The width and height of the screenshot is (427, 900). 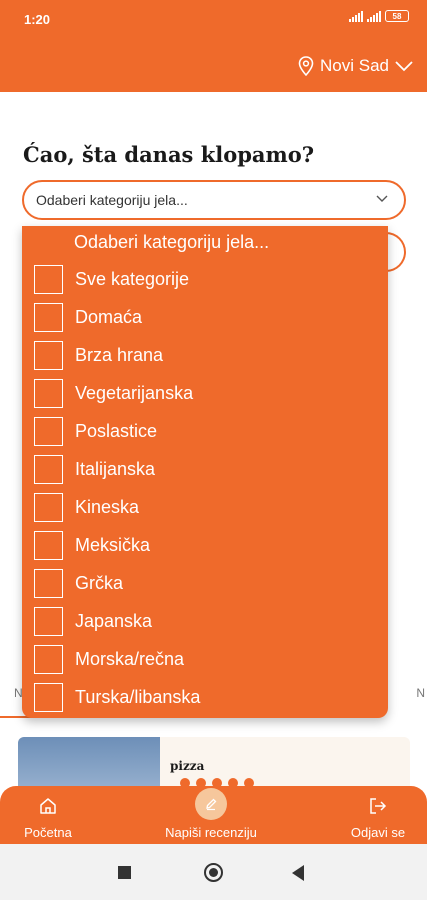 I want to click on dropdown-item-label: Meksička, so click(x=113, y=544).